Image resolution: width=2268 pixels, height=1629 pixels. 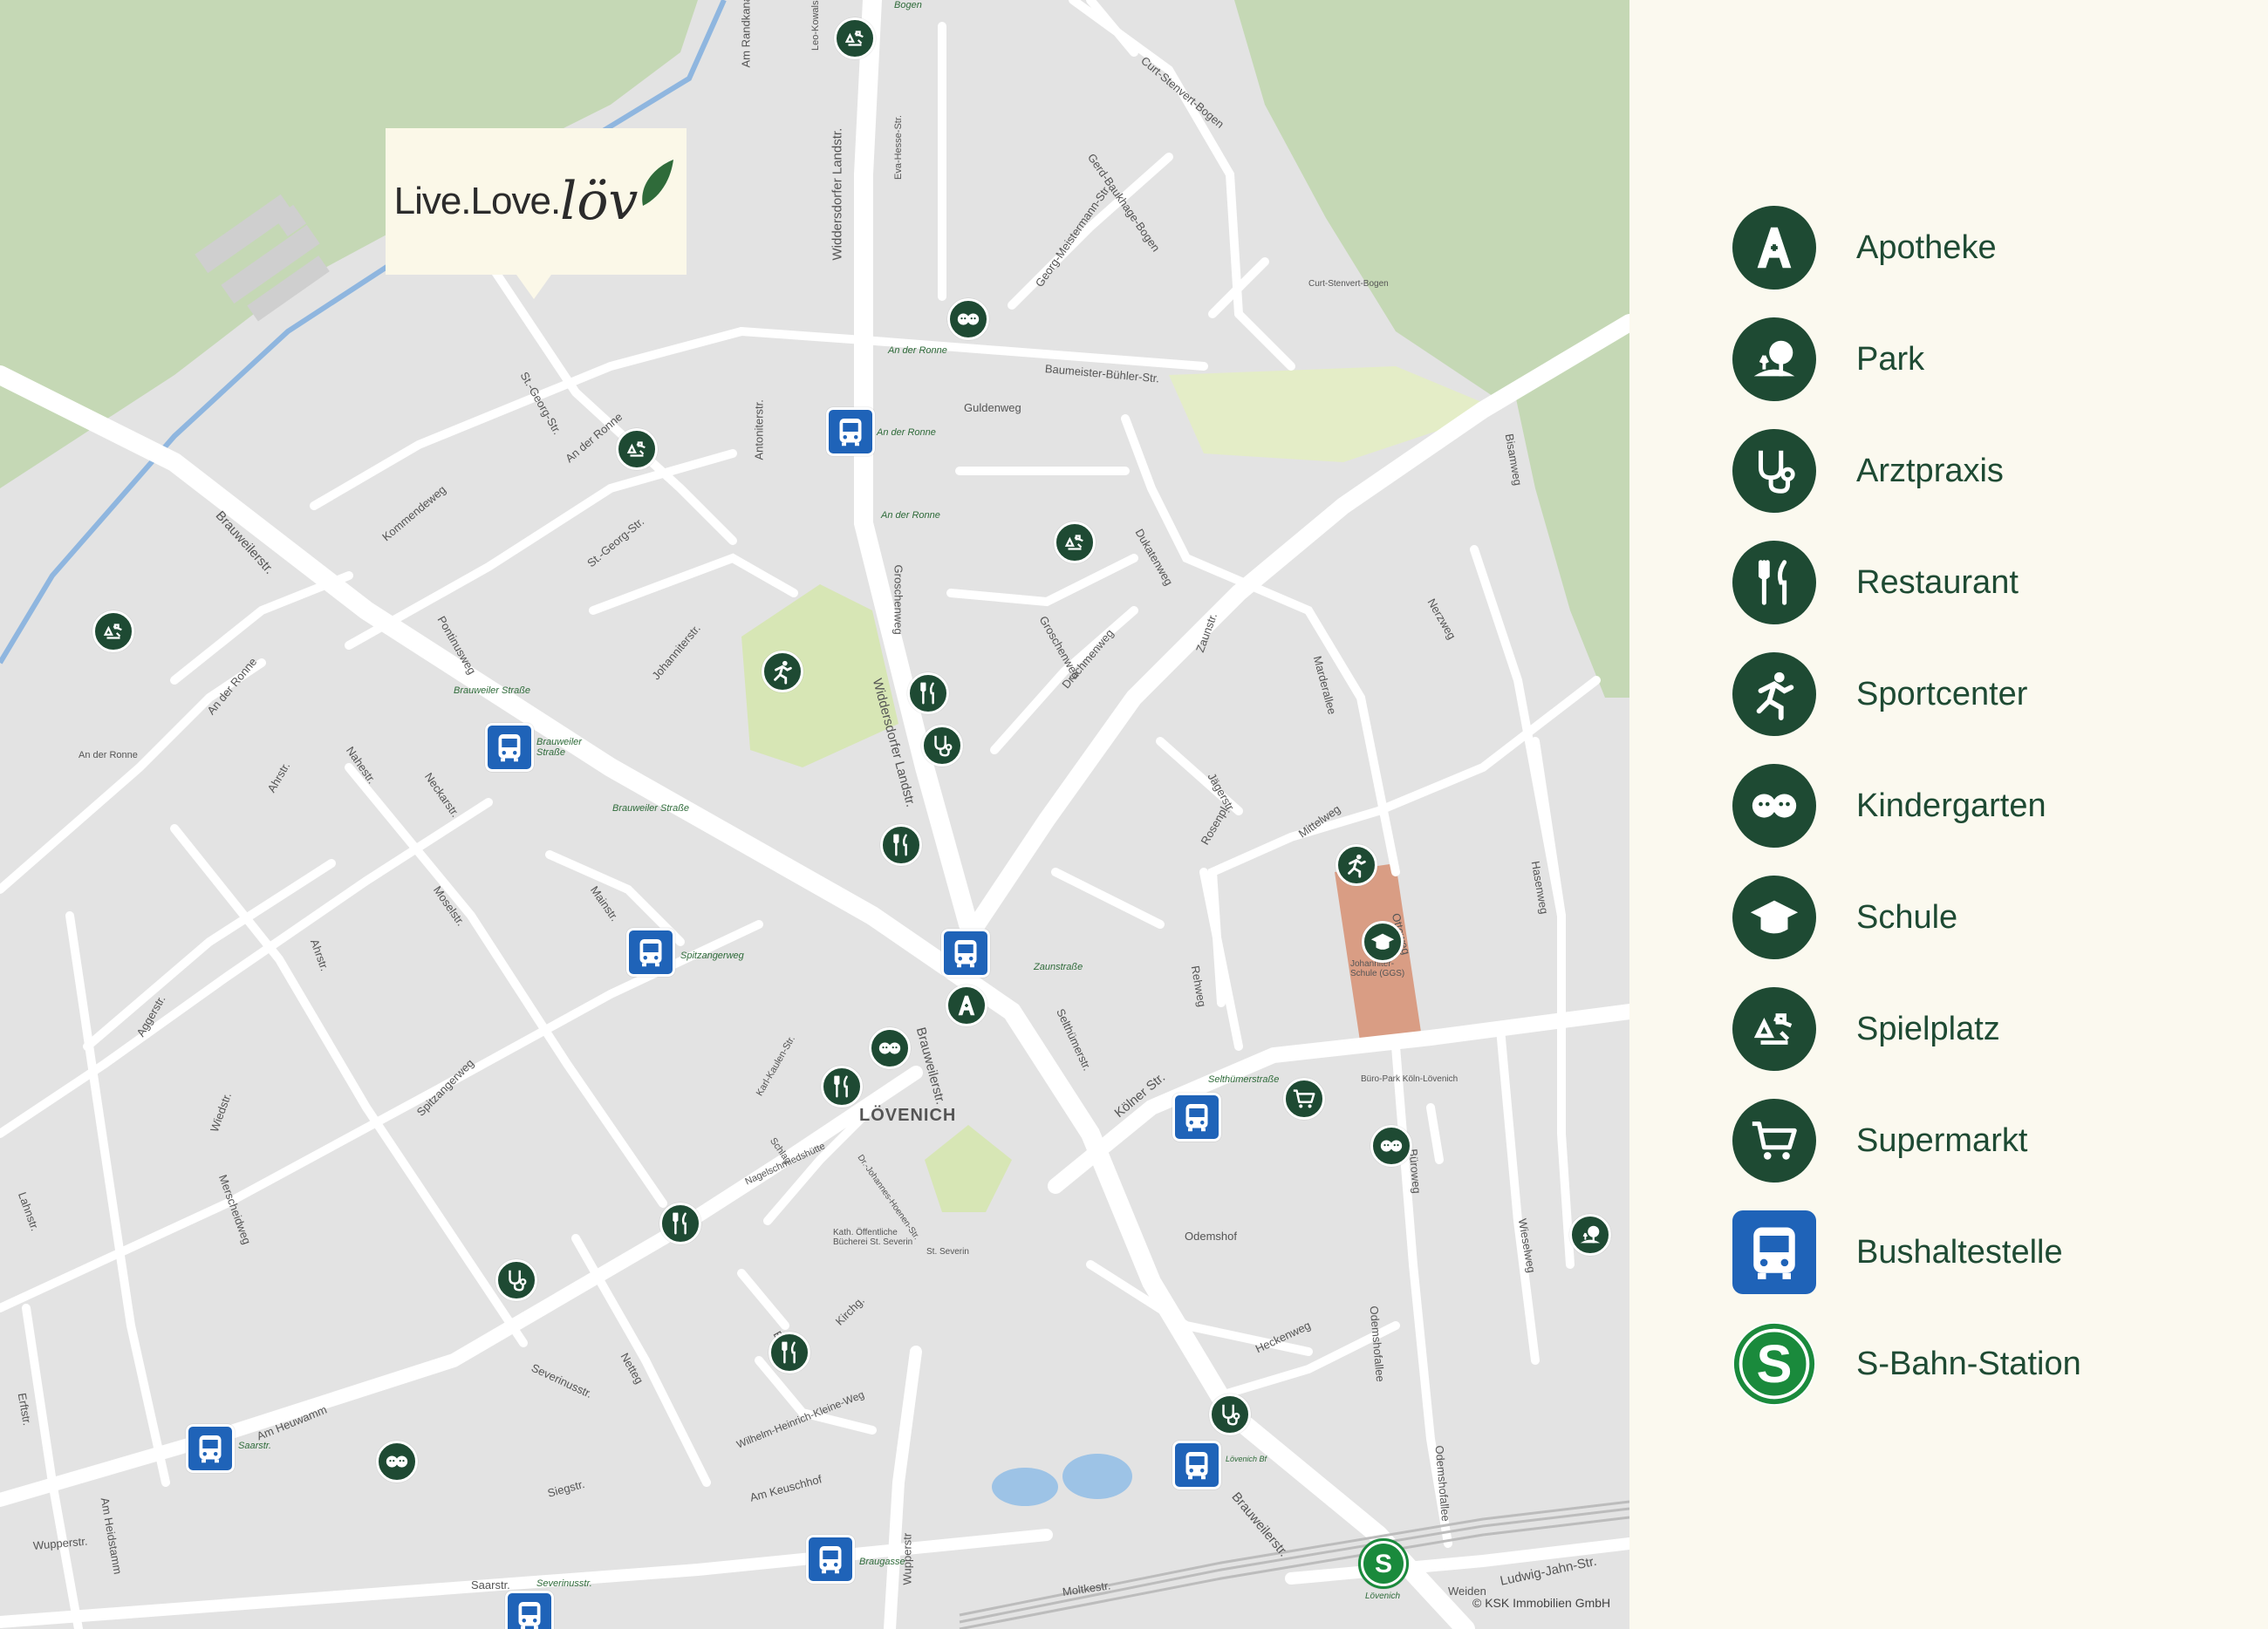 What do you see at coordinates (1828, 359) in the screenshot?
I see `legend-item-park: Park` at bounding box center [1828, 359].